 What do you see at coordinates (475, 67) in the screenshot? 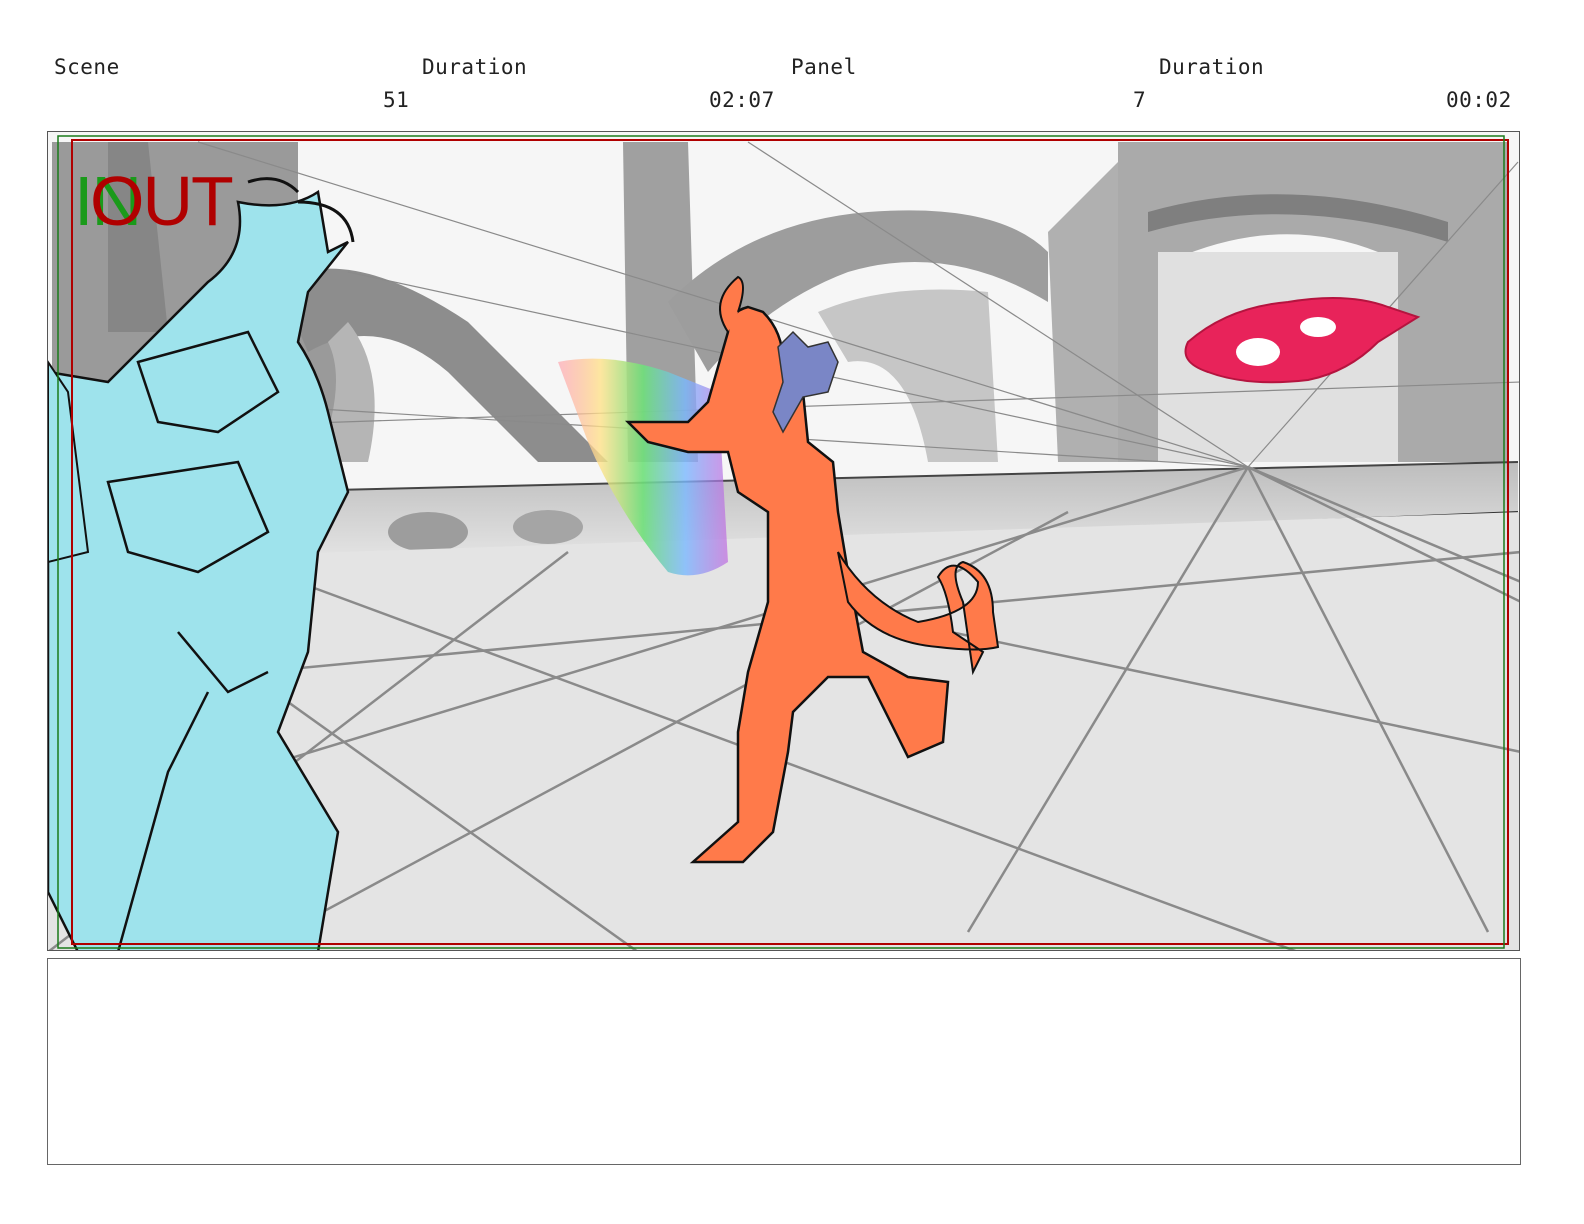
I see `scene-duration-label: Duration` at bounding box center [475, 67].